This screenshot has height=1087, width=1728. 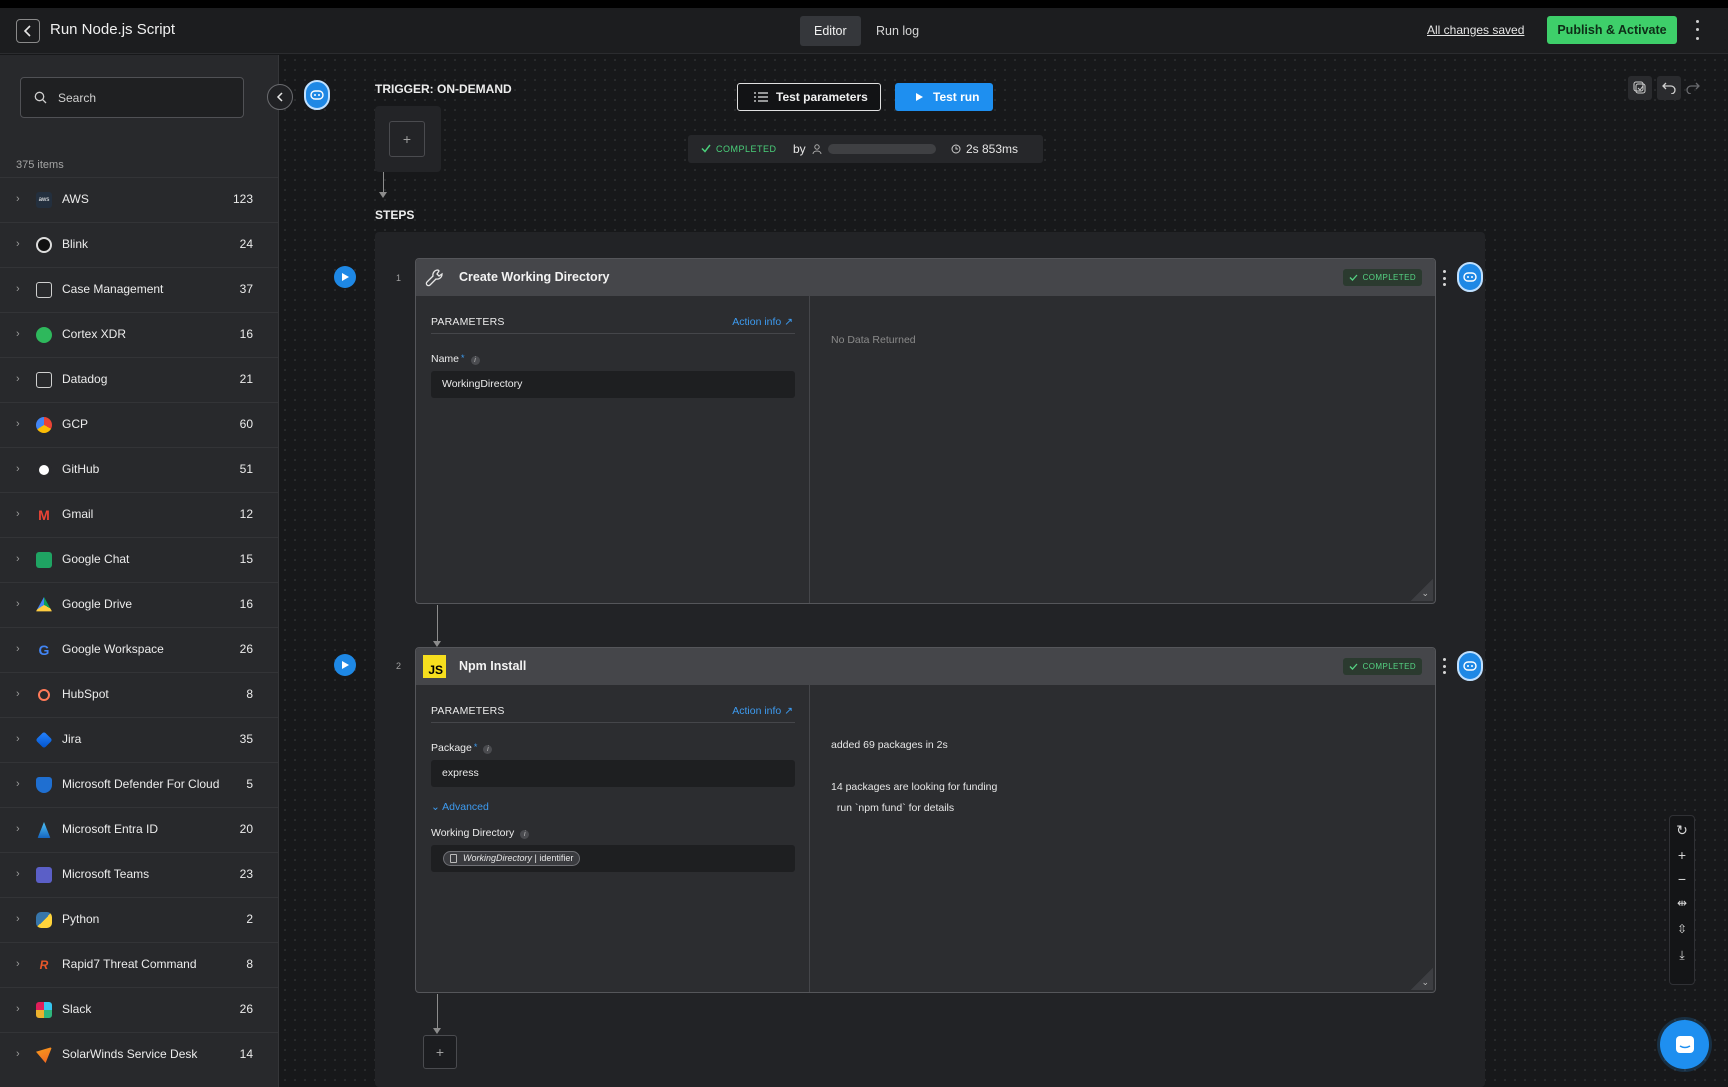 I want to click on run-status: COMPLETED, so click(x=746, y=149).